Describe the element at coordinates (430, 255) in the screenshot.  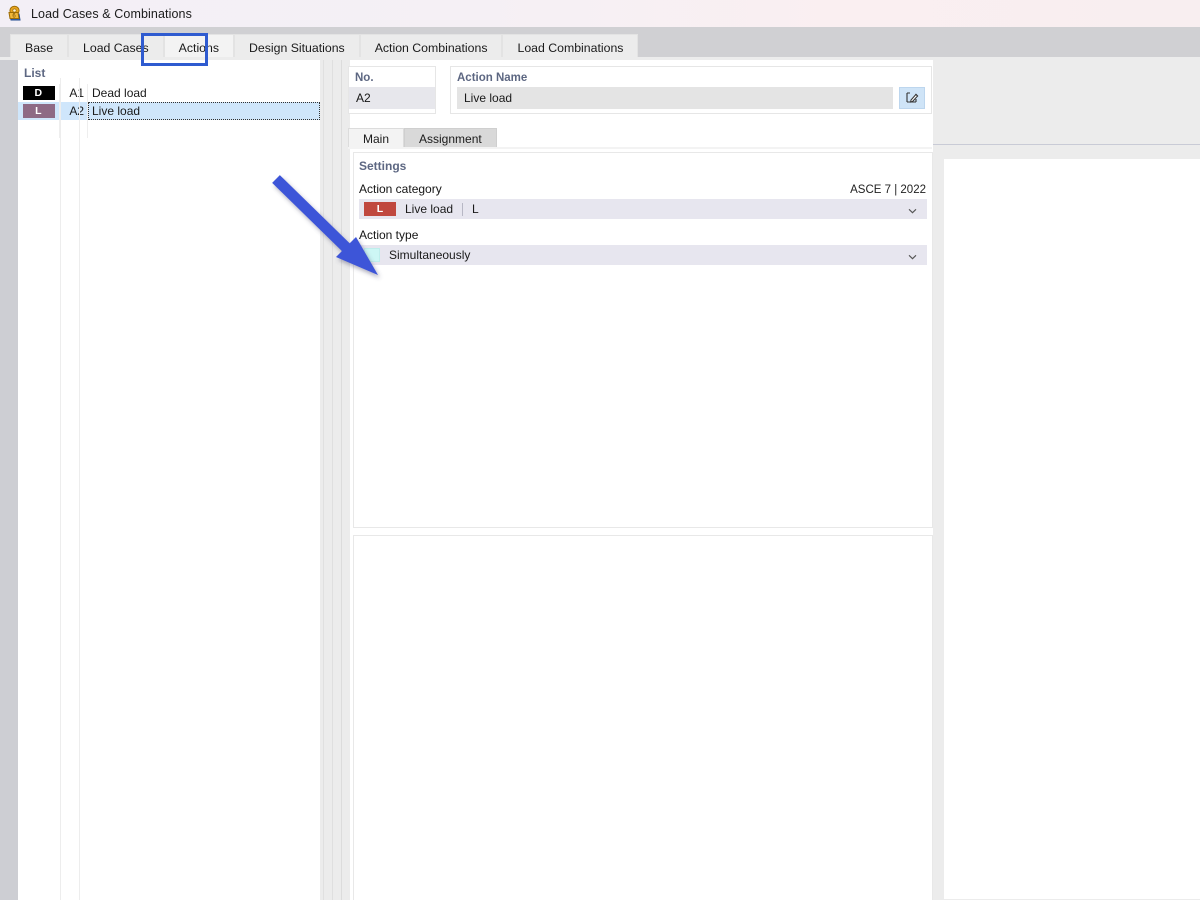
I see `action-type-value: Simultaneously` at that location.